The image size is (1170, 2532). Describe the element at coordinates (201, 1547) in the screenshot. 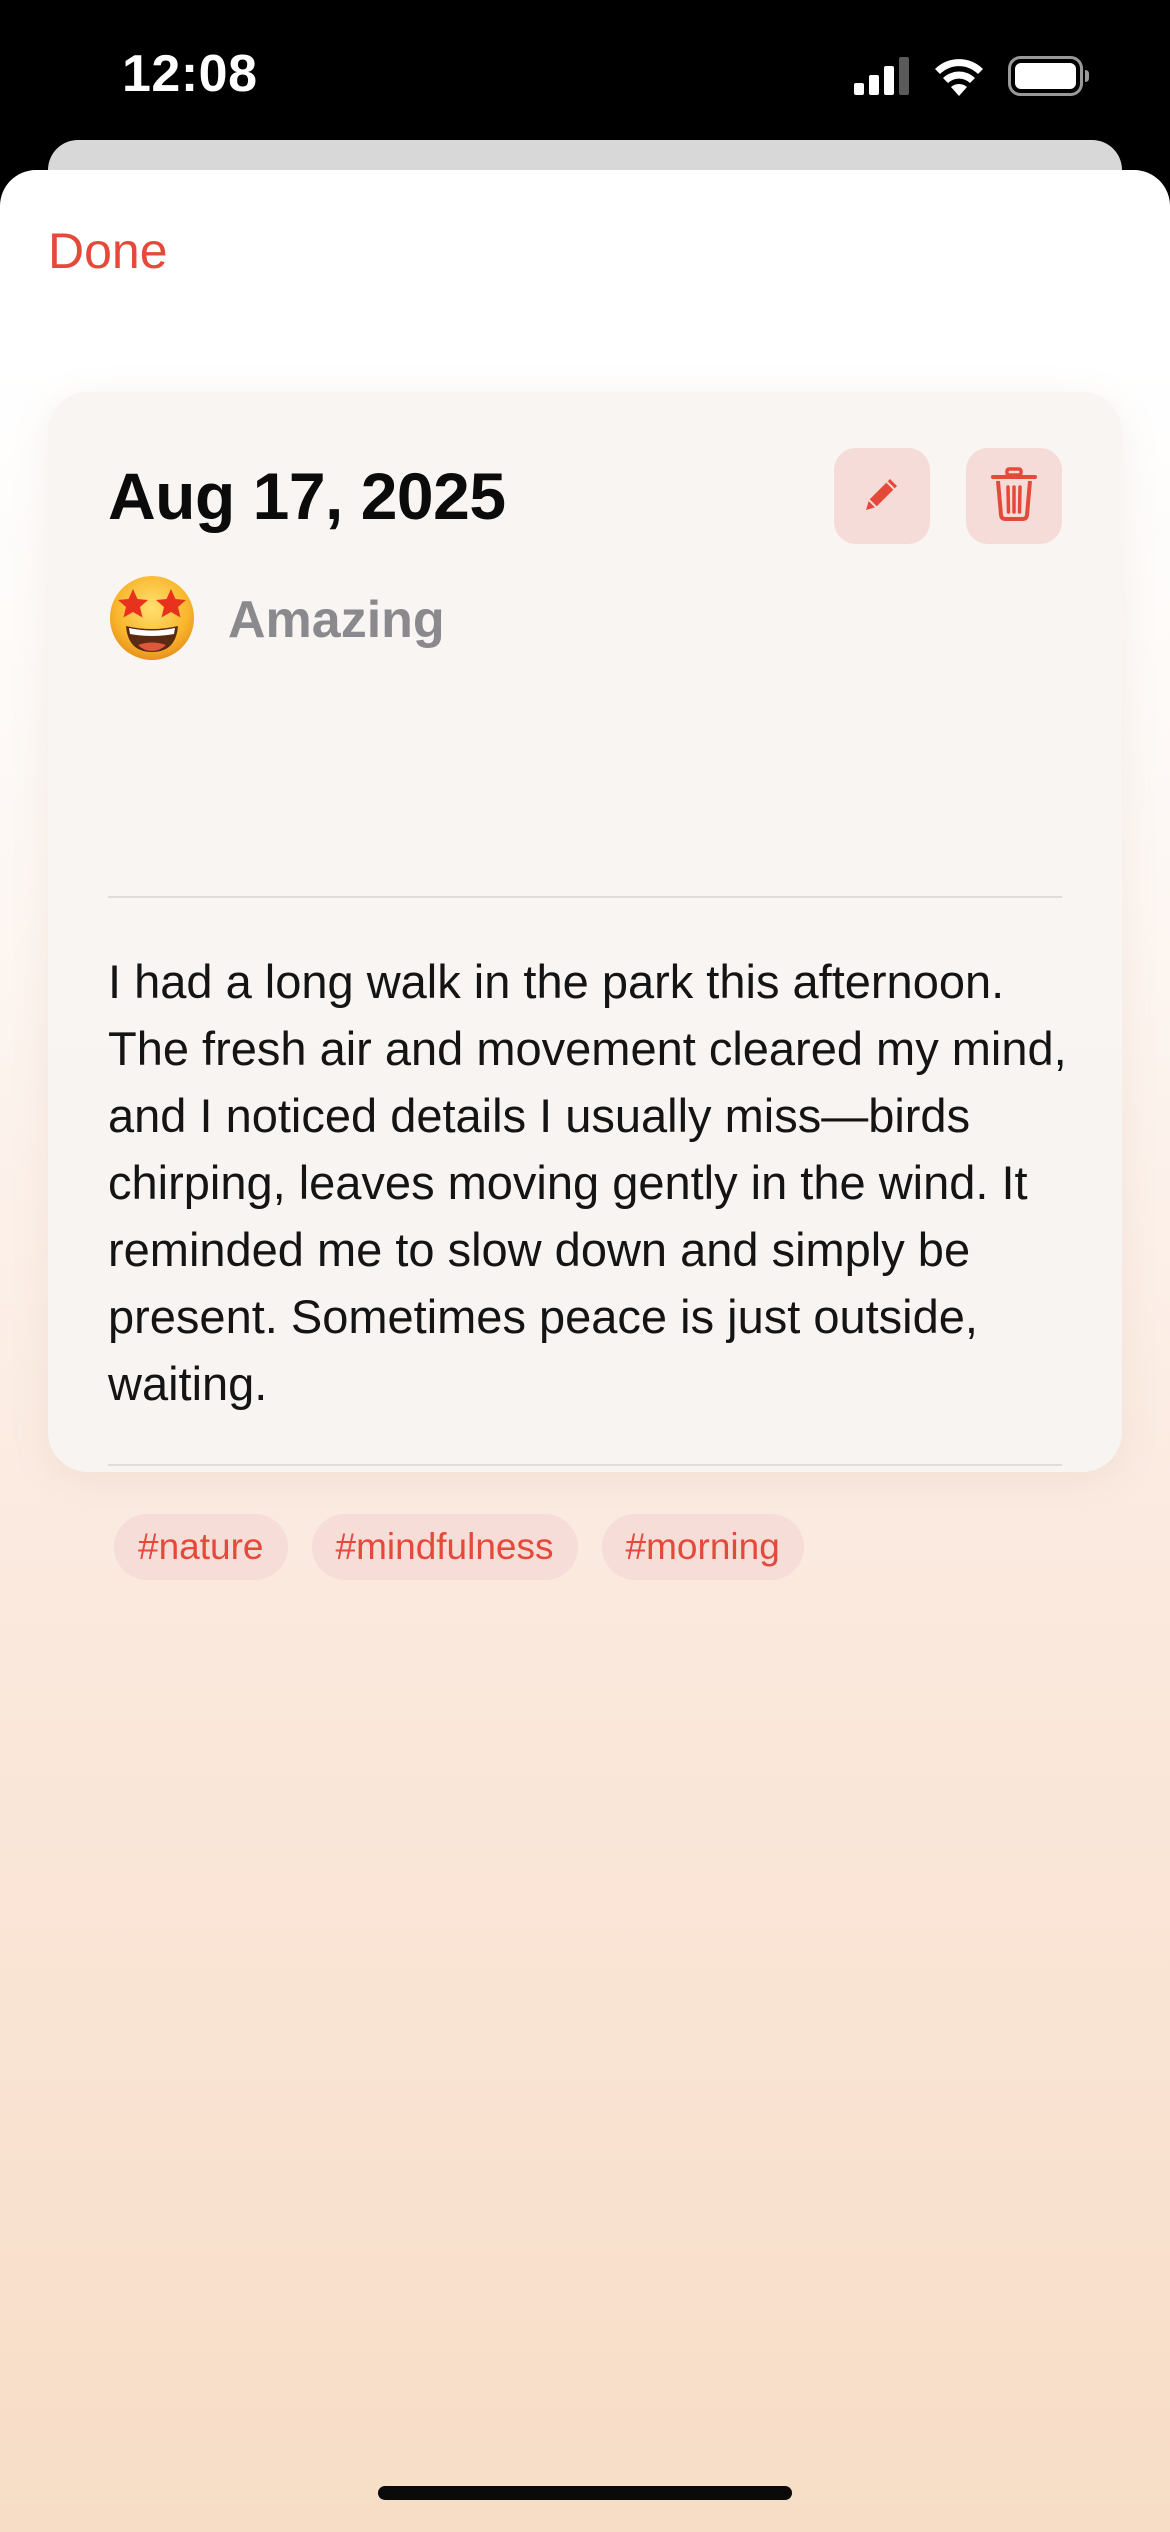

I see `tag-chip: #nature` at that location.